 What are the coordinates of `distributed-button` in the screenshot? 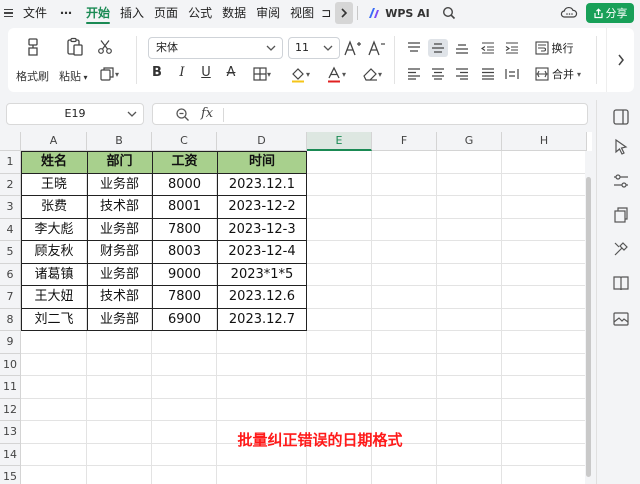 It's located at (512, 74).